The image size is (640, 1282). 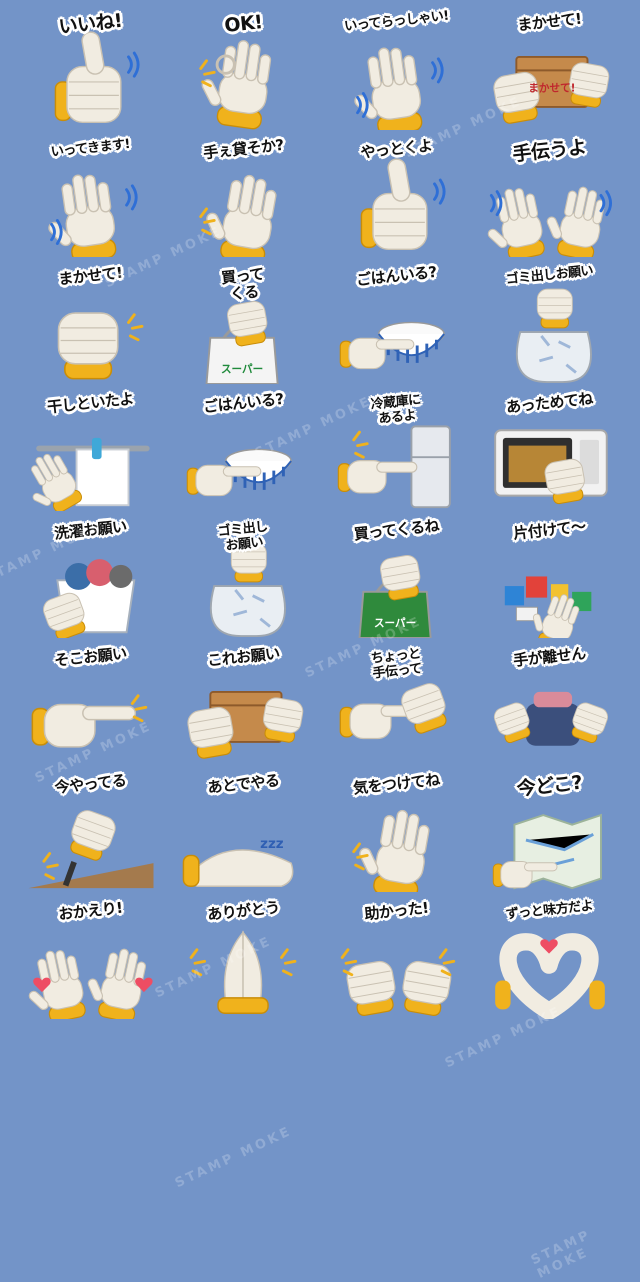 I want to click on sticker: いってらっしゃい!, so click(x=396, y=71).